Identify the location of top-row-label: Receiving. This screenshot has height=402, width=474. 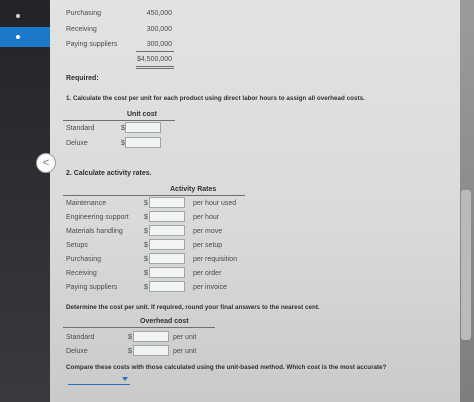
(81, 29).